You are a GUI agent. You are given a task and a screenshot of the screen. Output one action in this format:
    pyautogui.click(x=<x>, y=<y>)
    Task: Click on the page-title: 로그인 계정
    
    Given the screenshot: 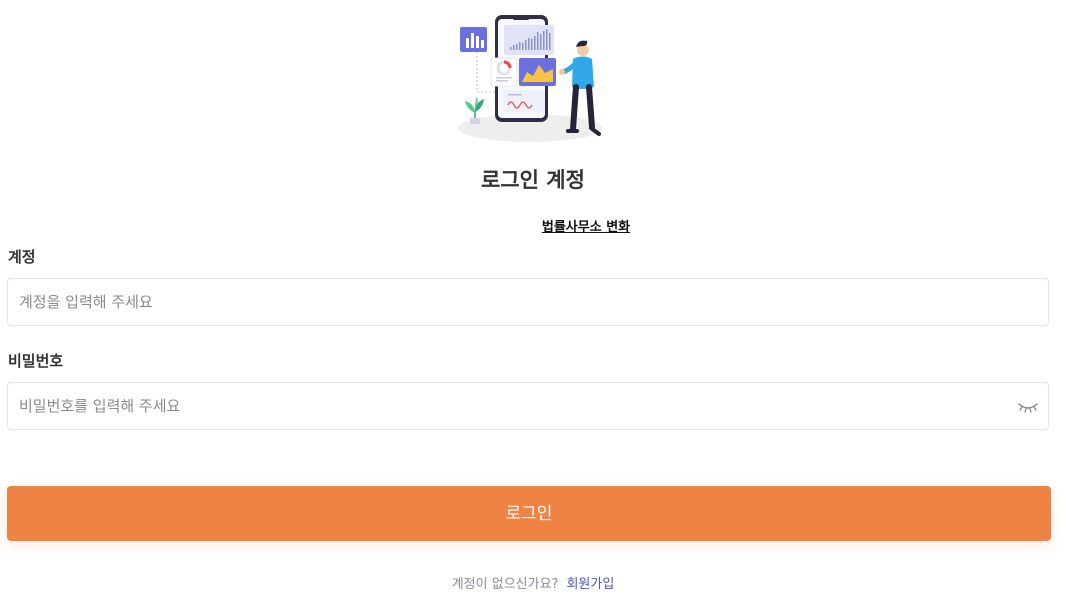 What is the action you would take?
    pyautogui.click(x=533, y=180)
    